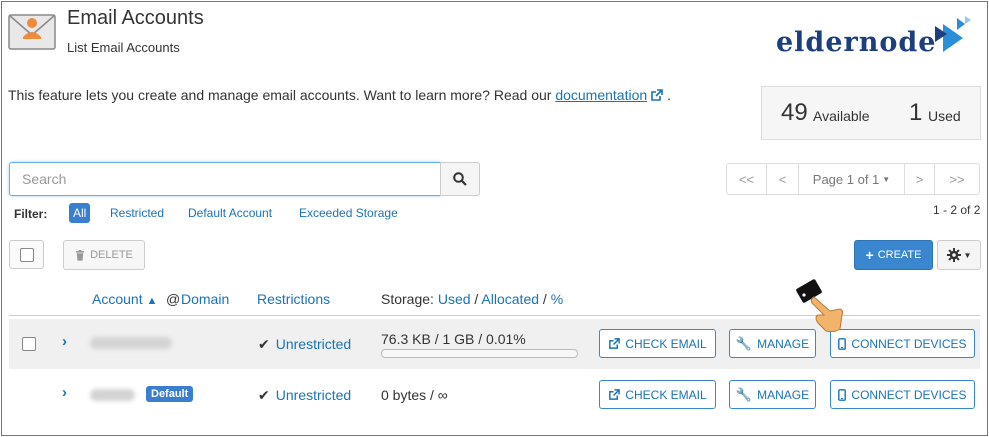 This screenshot has width=989, height=437. What do you see at coordinates (29, 344) in the screenshot?
I see `row-checkbox` at bounding box center [29, 344].